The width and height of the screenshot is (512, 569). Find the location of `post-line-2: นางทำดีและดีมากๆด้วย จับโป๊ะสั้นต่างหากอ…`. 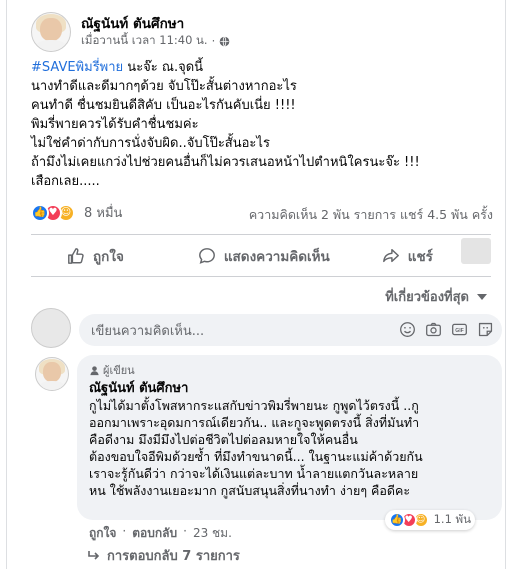

post-line-2: นางทำดีและดีมากๆด้วย จับโป๊ะสั้นต่างหากอ… is located at coordinates (164, 86).